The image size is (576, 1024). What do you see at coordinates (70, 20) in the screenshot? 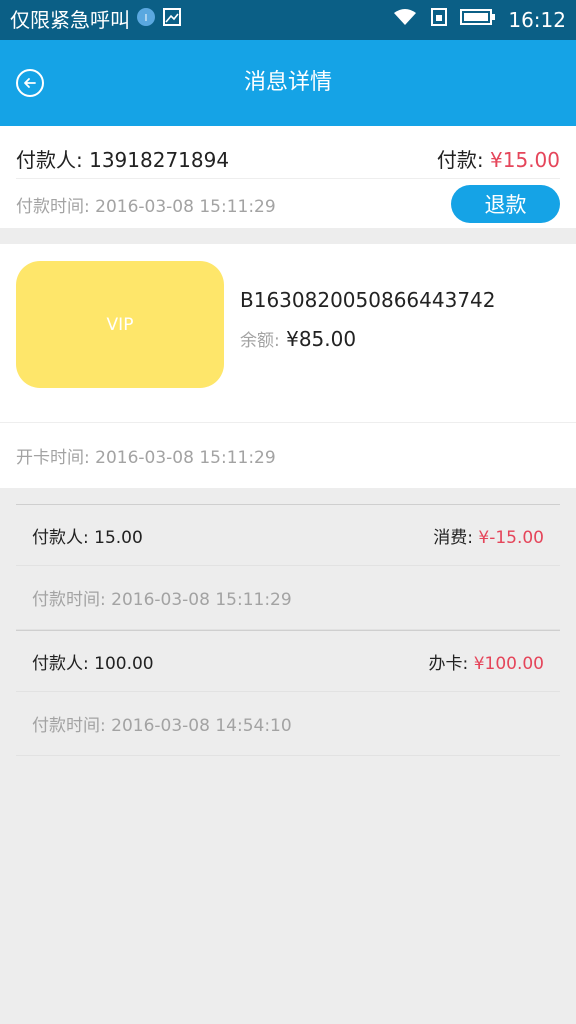
I see `carrier-text: 仅限紧急呼叫` at bounding box center [70, 20].